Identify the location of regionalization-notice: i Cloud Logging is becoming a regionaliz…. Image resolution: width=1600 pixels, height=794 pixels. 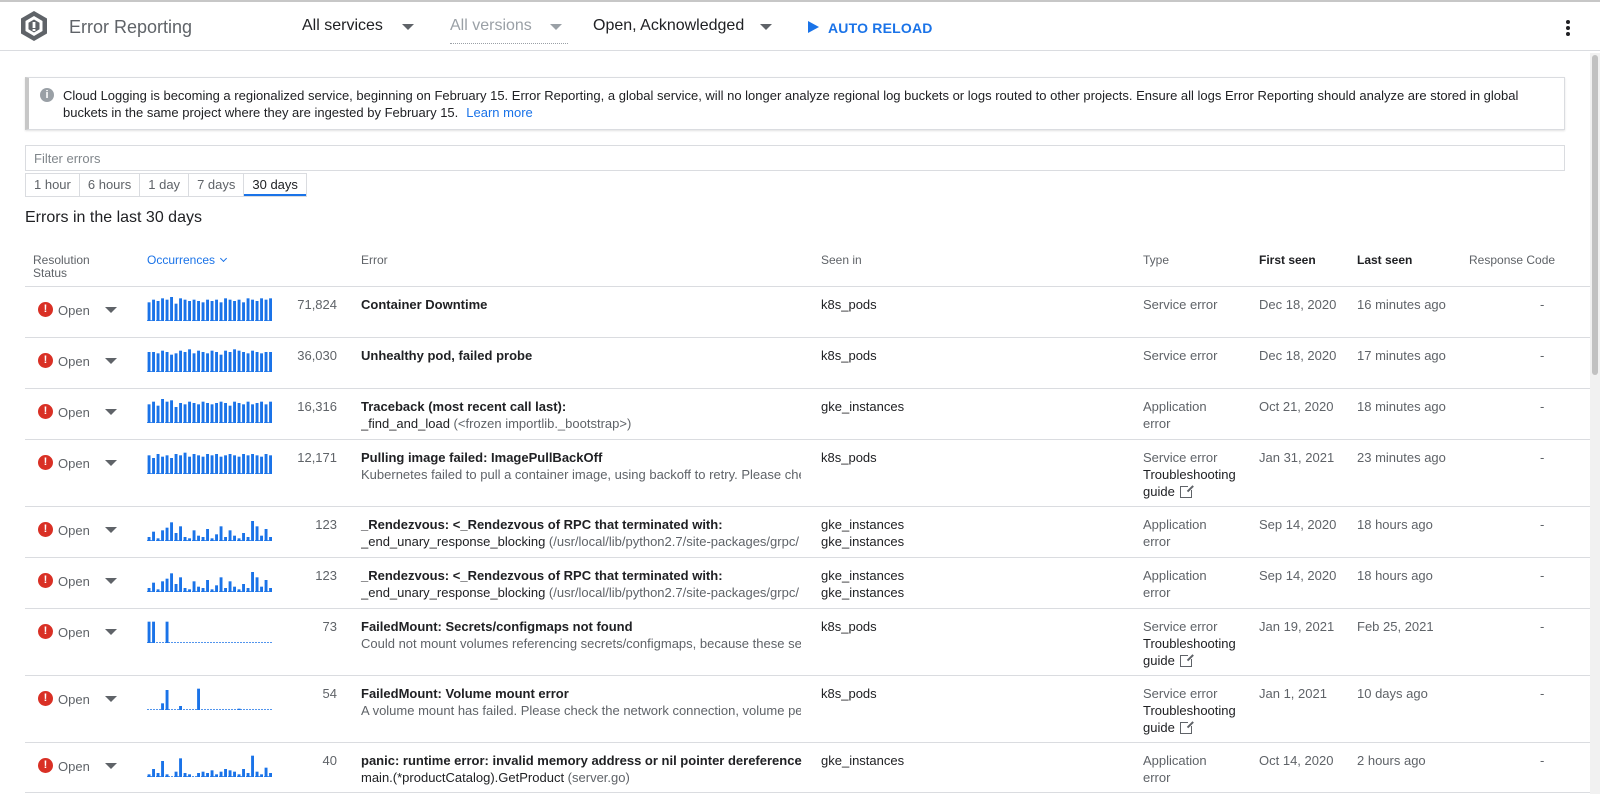
(795, 103).